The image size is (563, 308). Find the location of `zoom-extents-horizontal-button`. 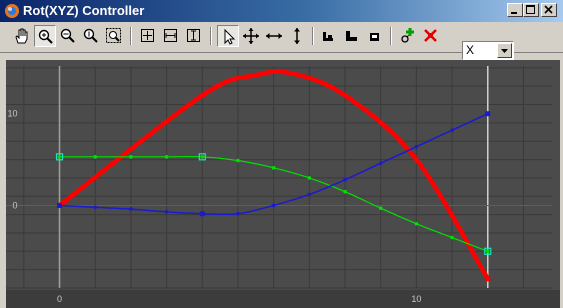

zoom-extents-horizontal-button is located at coordinates (171, 36).